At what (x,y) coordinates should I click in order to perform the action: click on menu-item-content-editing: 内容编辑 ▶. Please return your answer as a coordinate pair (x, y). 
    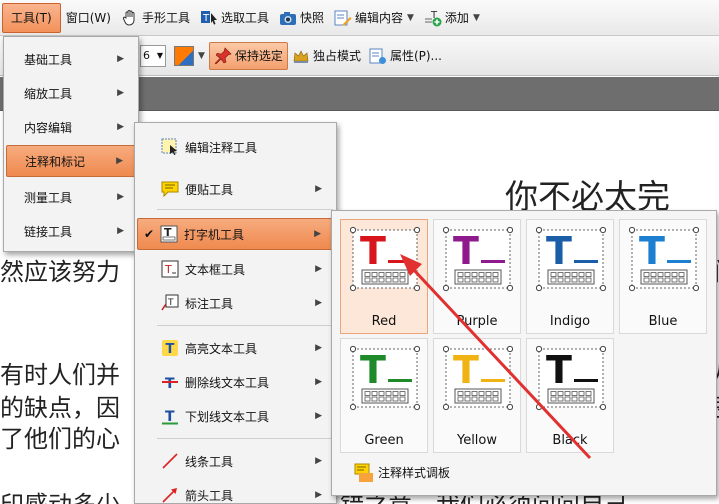
    Looking at the image, I should click on (71, 127).